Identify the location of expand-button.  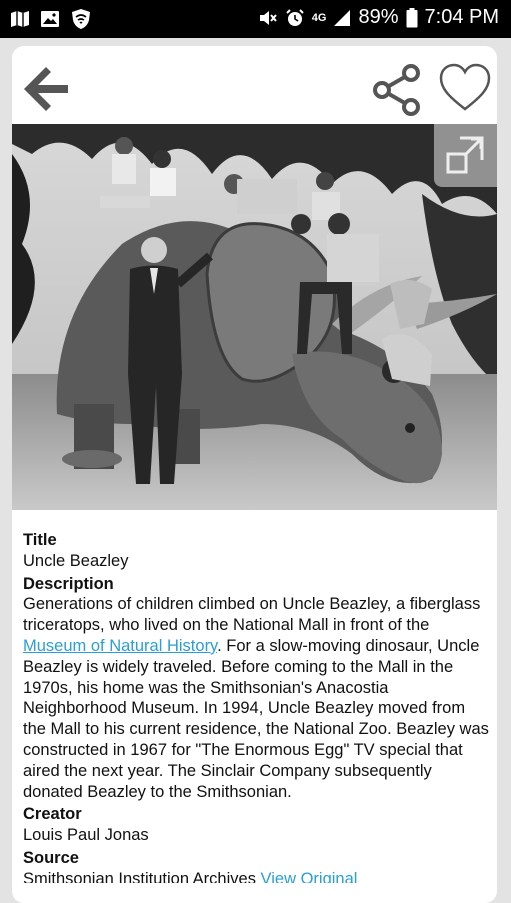
(465, 155).